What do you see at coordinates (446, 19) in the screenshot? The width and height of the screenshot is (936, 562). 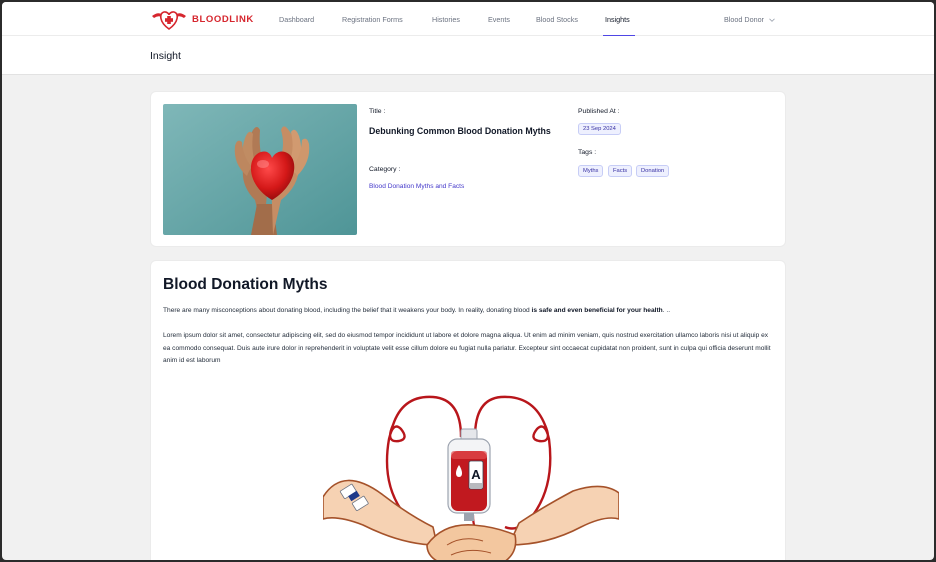 I see `nav-histories: Histories` at bounding box center [446, 19].